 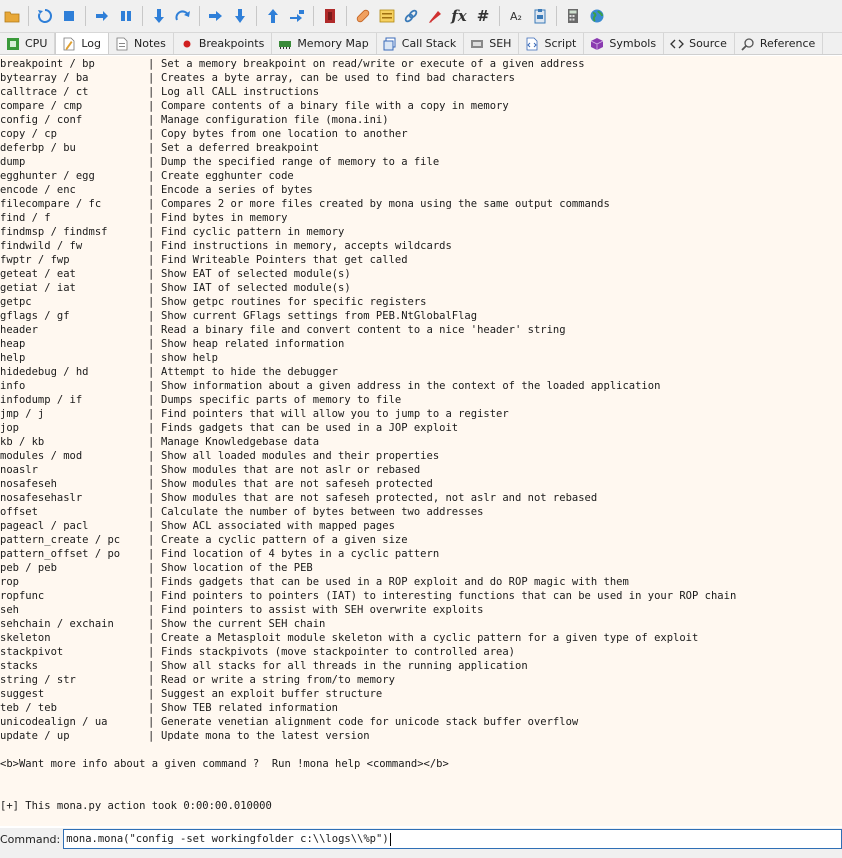 What do you see at coordinates (38, 274) in the screenshot?
I see `command-name: geteat / eat` at bounding box center [38, 274].